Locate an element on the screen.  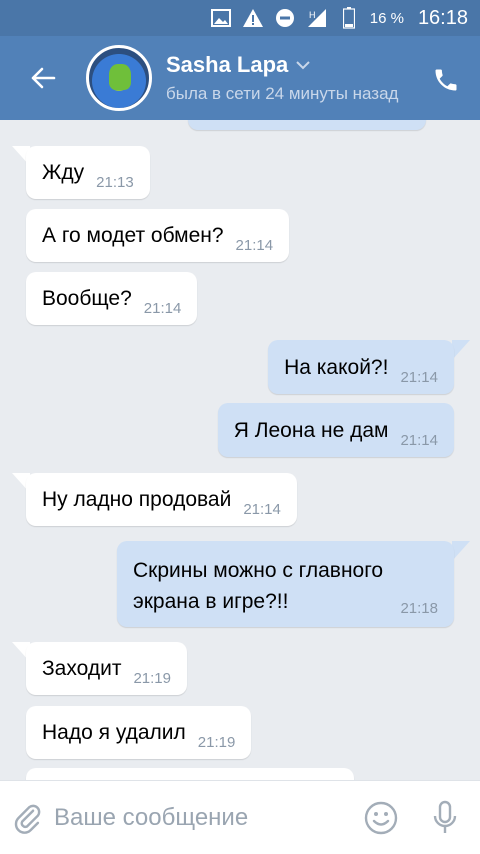
phone-icon is located at coordinates (446, 80).